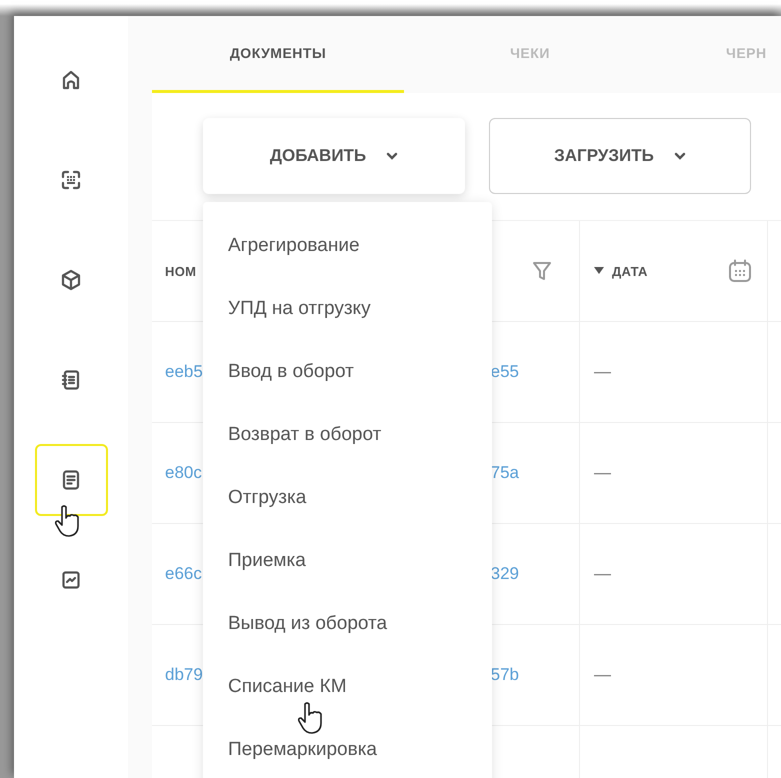  Describe the element at coordinates (620, 156) in the screenshot. I see `dropdown-button: ЗАГРУЗИТЬ` at that location.